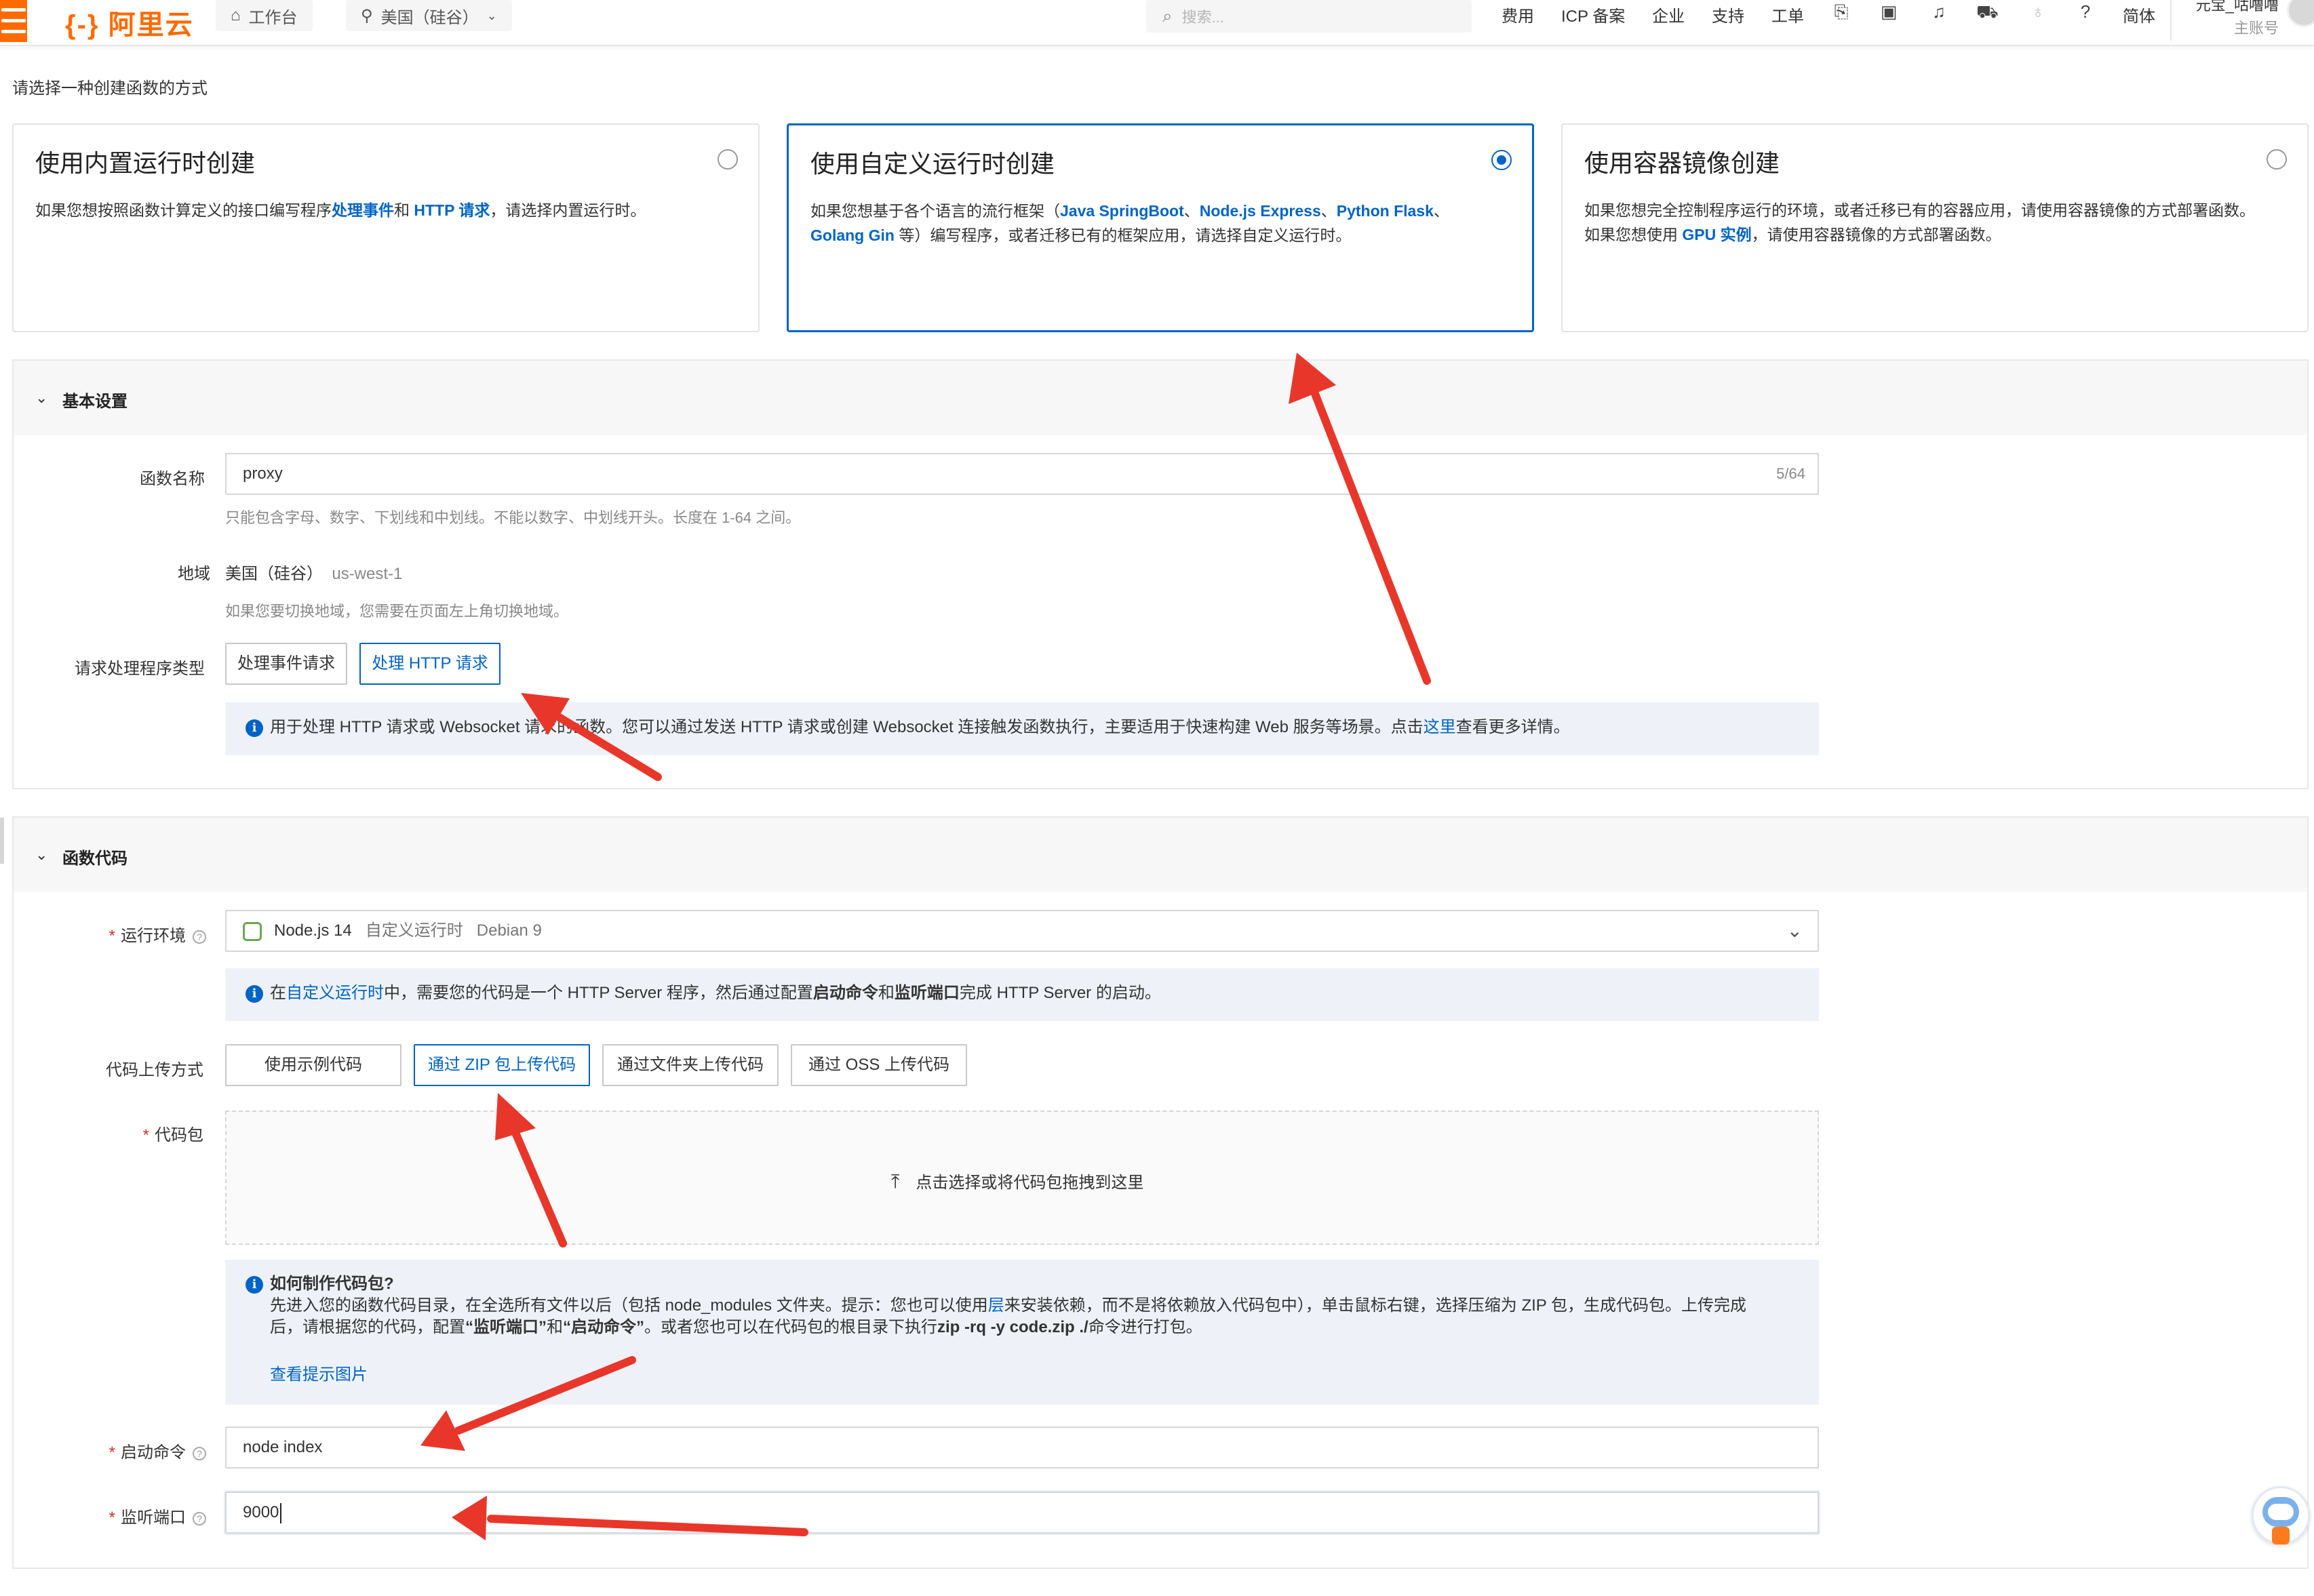 The height and width of the screenshot is (1596, 2314). Describe the element at coordinates (154, 1070) in the screenshot. I see `upload-method-label: 代码上传方式` at that location.